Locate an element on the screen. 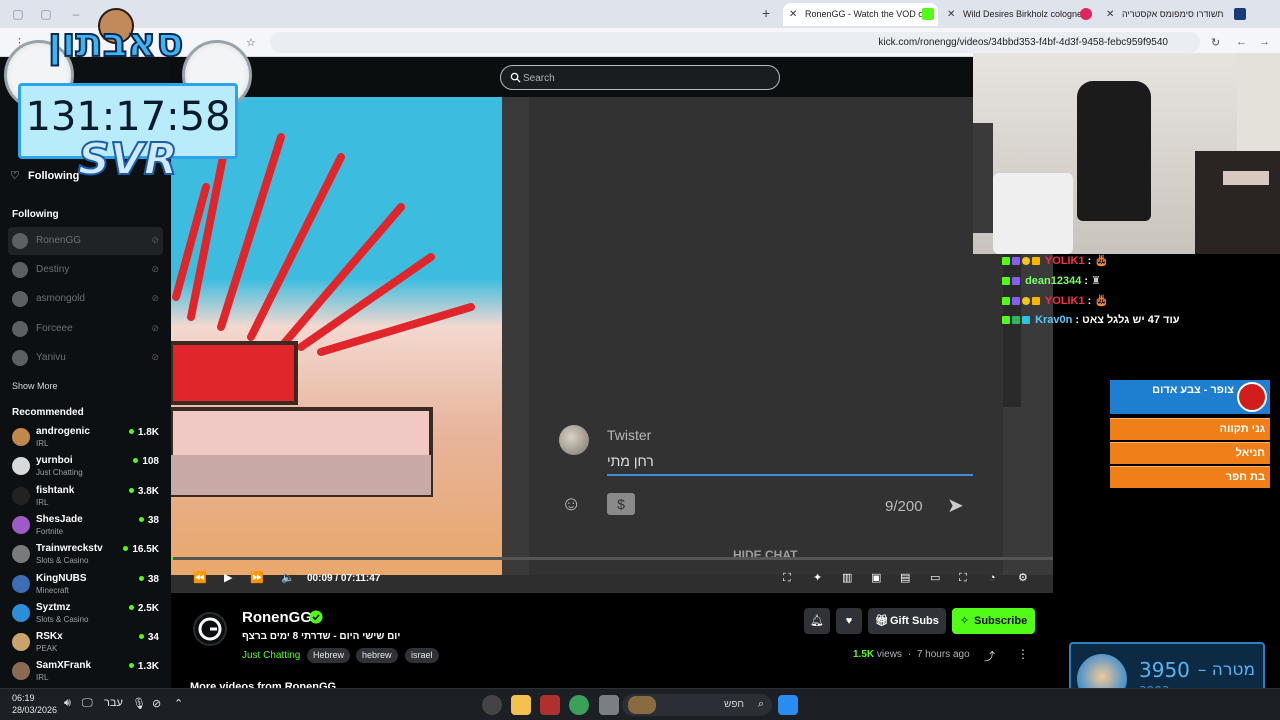 The height and width of the screenshot is (720, 1280). chat-username: Krav0n is located at coordinates (1054, 320).